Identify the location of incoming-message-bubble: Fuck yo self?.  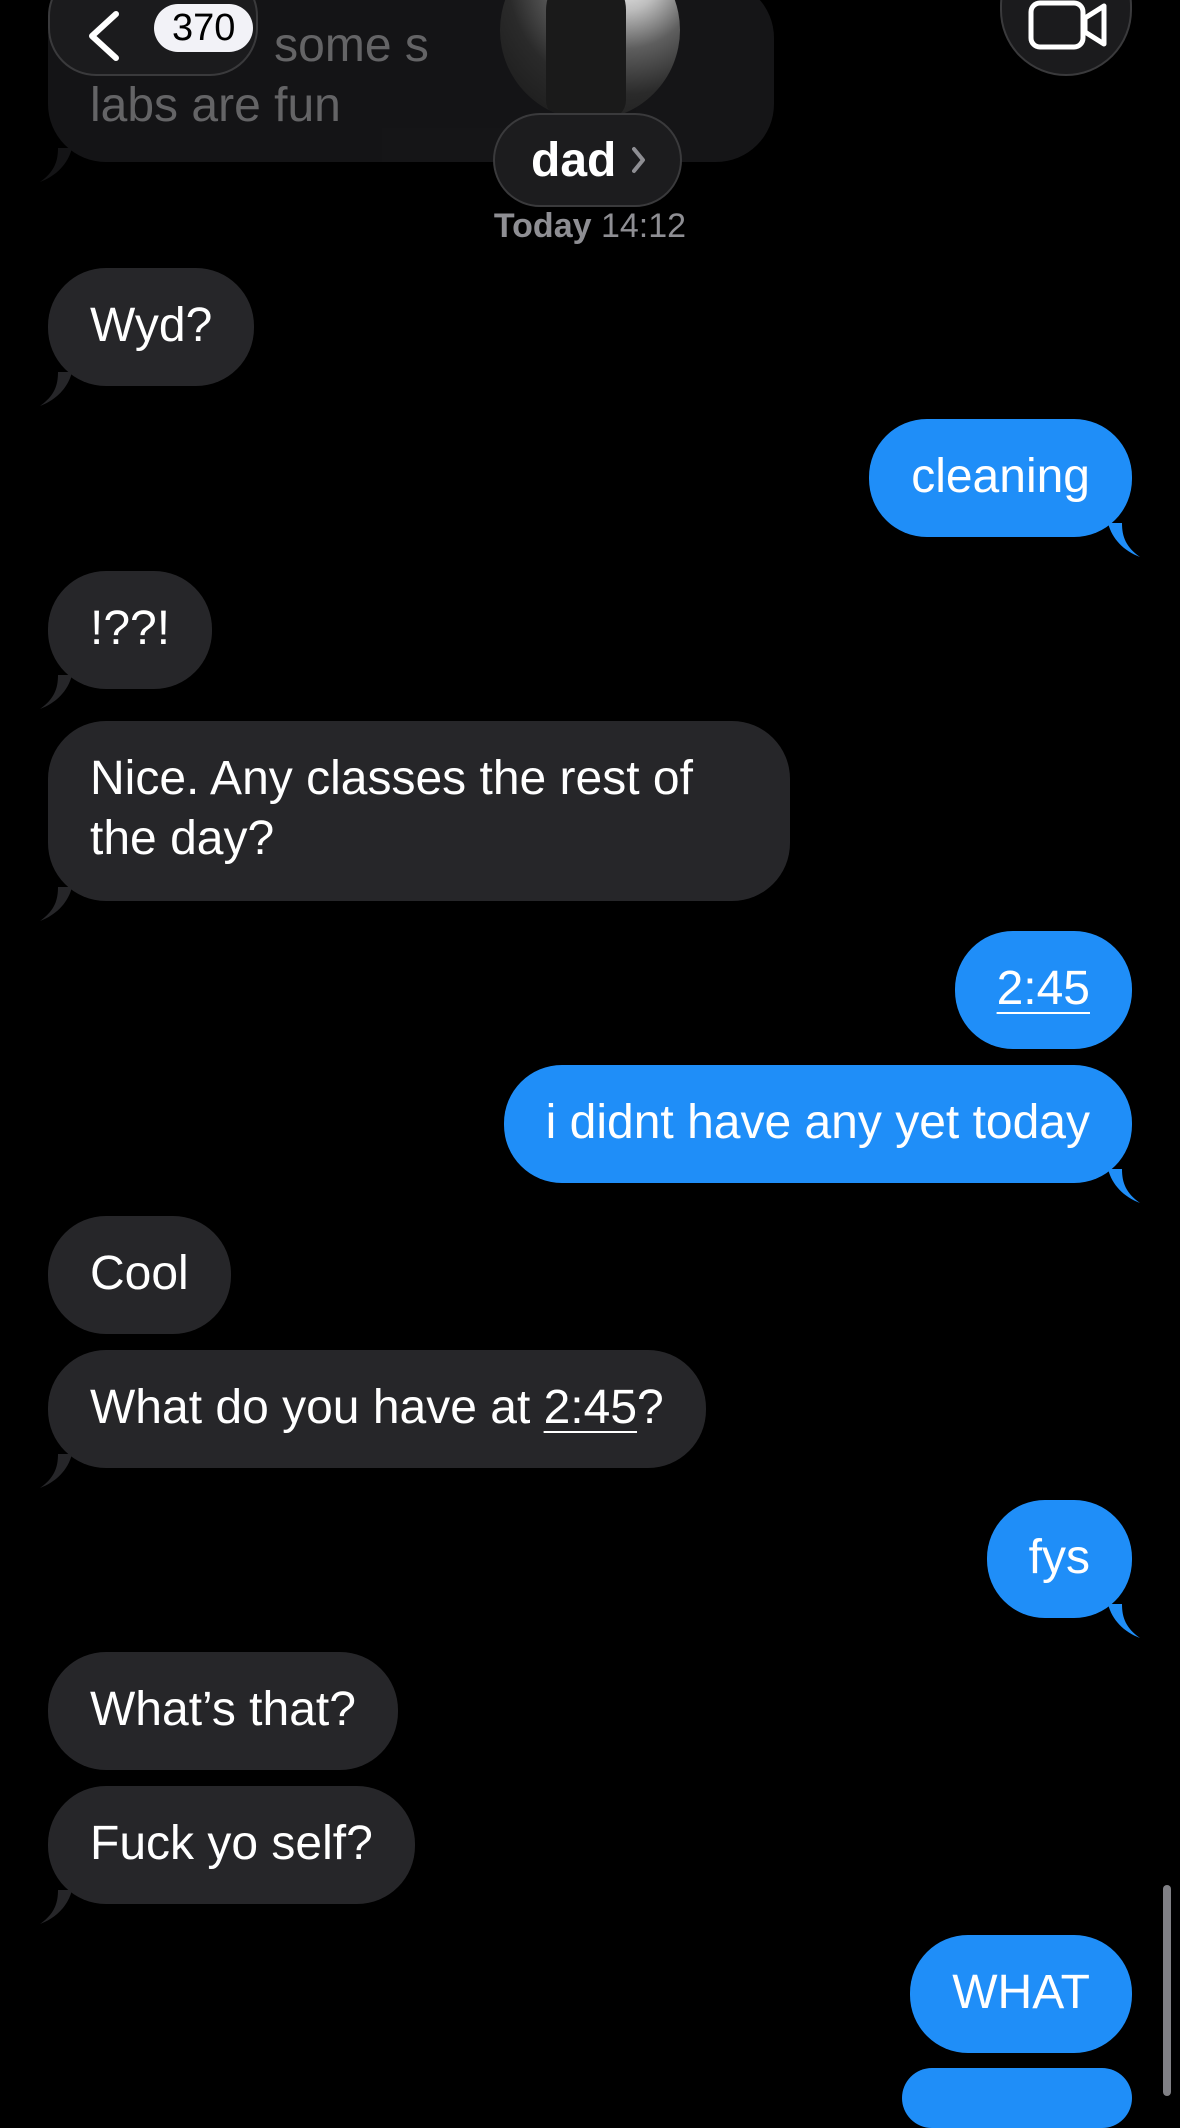
(227, 1855).